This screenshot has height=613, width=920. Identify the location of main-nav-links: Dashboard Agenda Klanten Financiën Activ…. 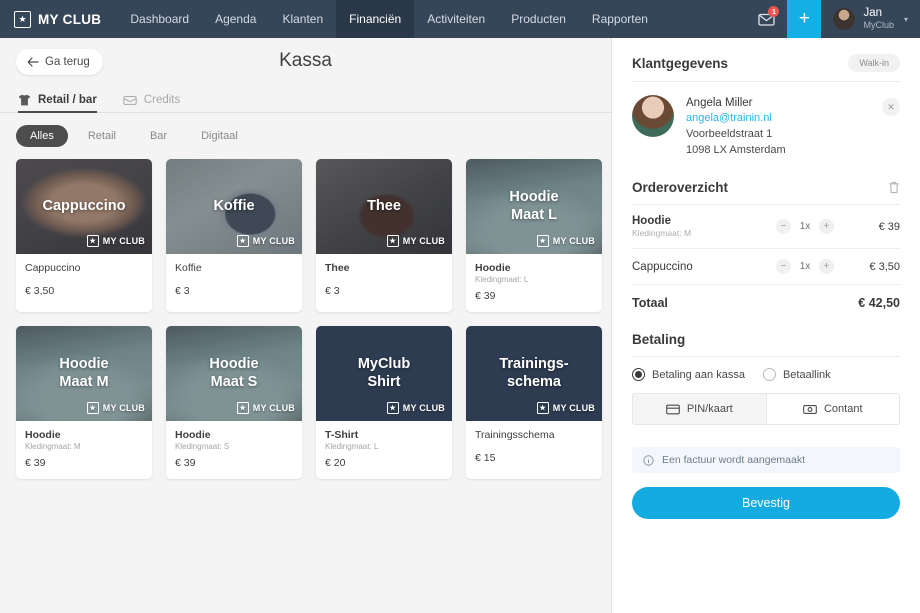
(389, 19).